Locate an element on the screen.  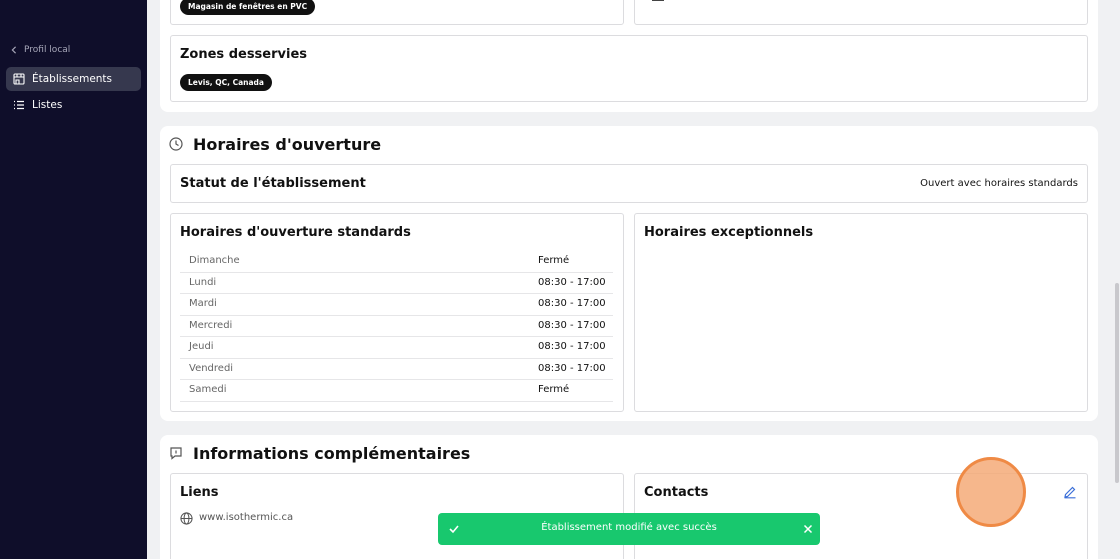
chevron-left-icon is located at coordinates (14, 50).